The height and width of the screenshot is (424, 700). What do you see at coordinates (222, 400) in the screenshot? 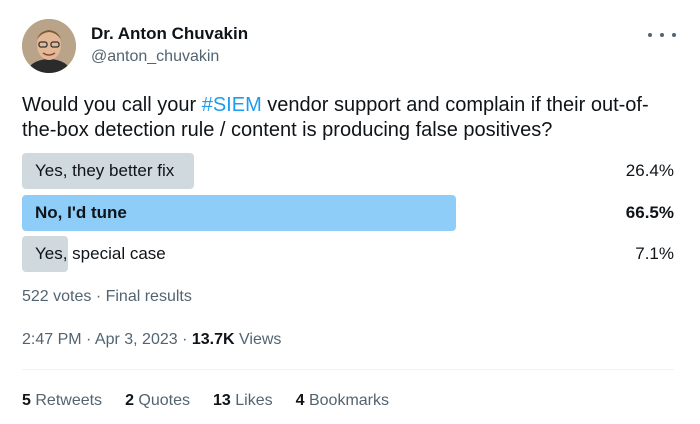
I see `likes-count: 13` at bounding box center [222, 400].